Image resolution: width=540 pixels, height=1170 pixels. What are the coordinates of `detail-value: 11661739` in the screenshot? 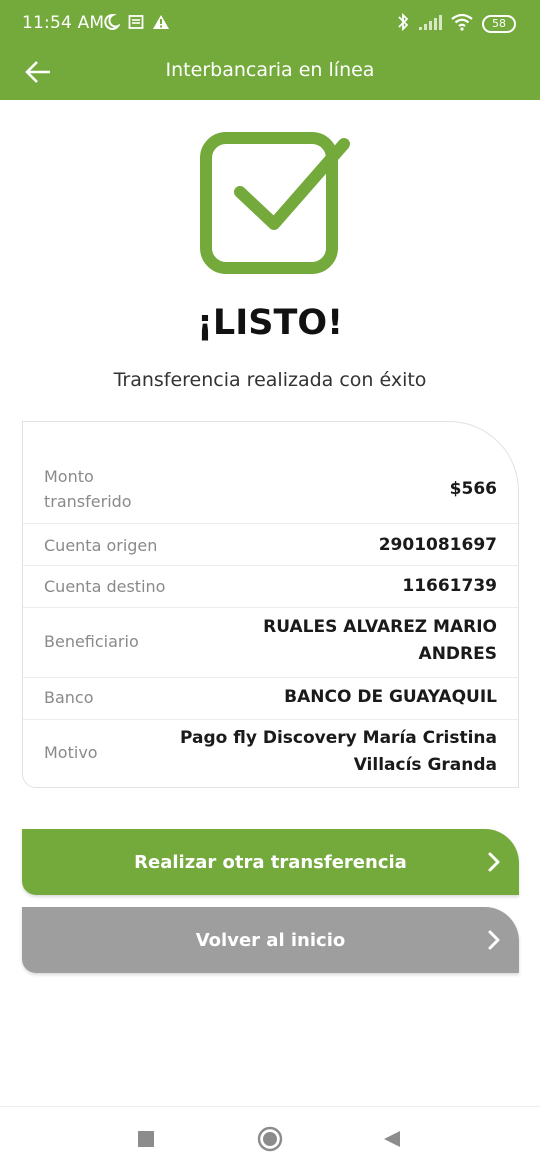 It's located at (449, 586).